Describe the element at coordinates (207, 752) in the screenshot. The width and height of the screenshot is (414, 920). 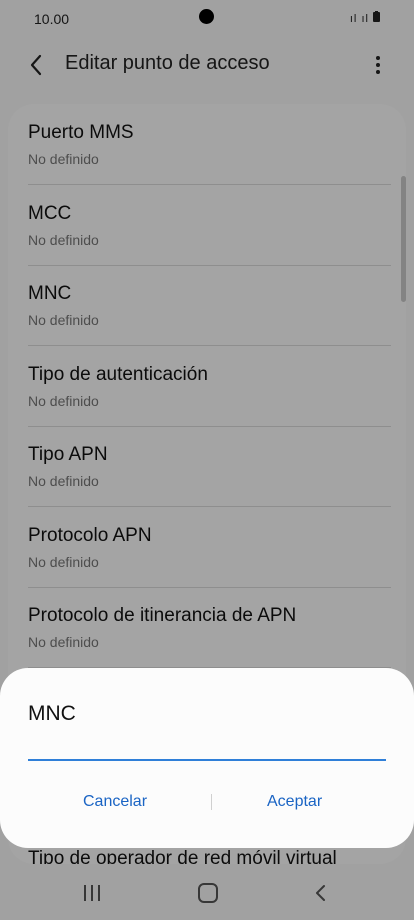
I see `mnc-input` at that location.